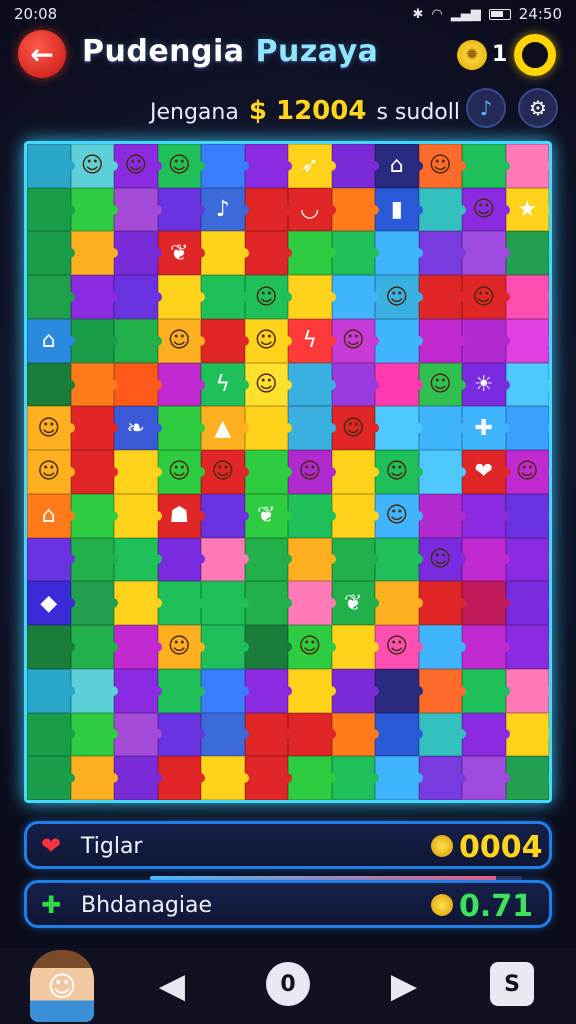 Image resolution: width=576 pixels, height=1024 pixels. What do you see at coordinates (485, 428) in the screenshot?
I see `puzzle-tile: ✚` at bounding box center [485, 428].